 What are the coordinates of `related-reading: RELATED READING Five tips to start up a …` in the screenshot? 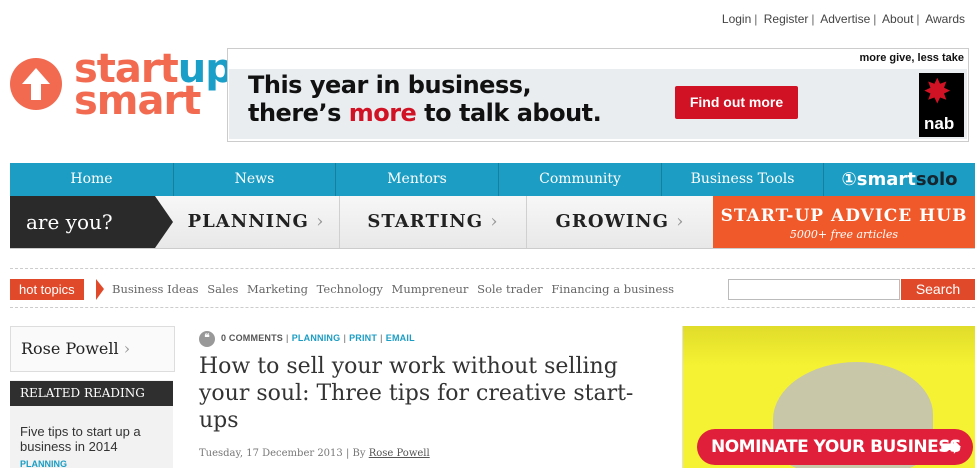 It's located at (91, 424).